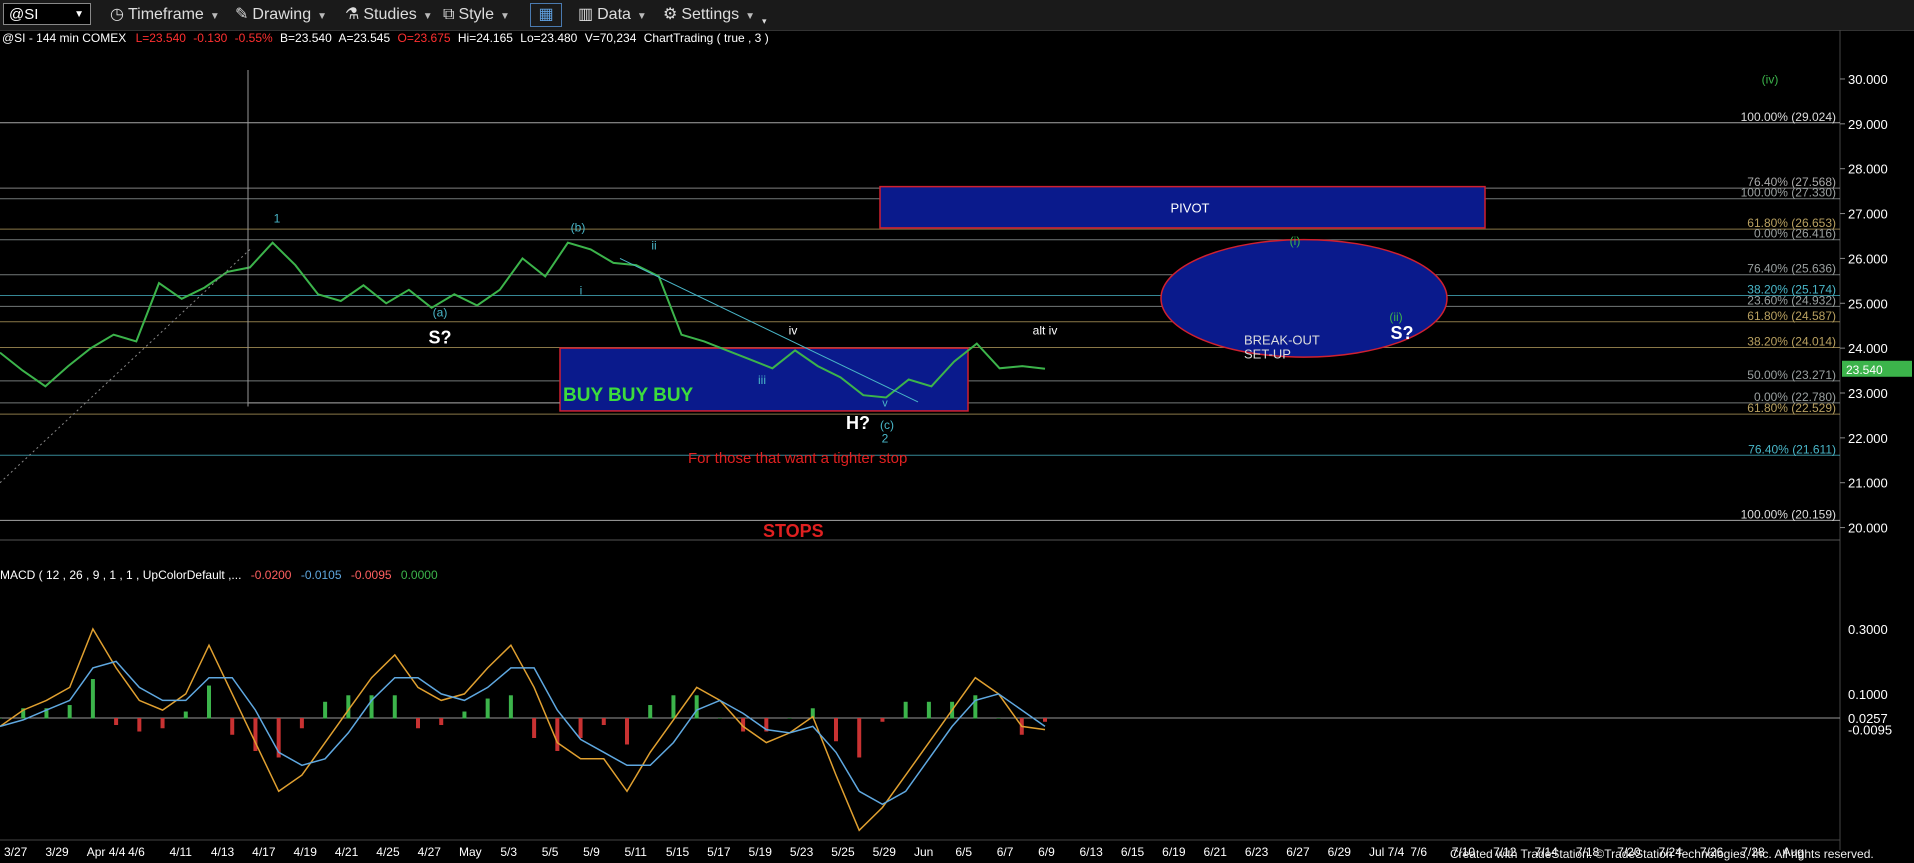  What do you see at coordinates (1295, 241) in the screenshot?
I see `wave-label: (i)` at bounding box center [1295, 241].